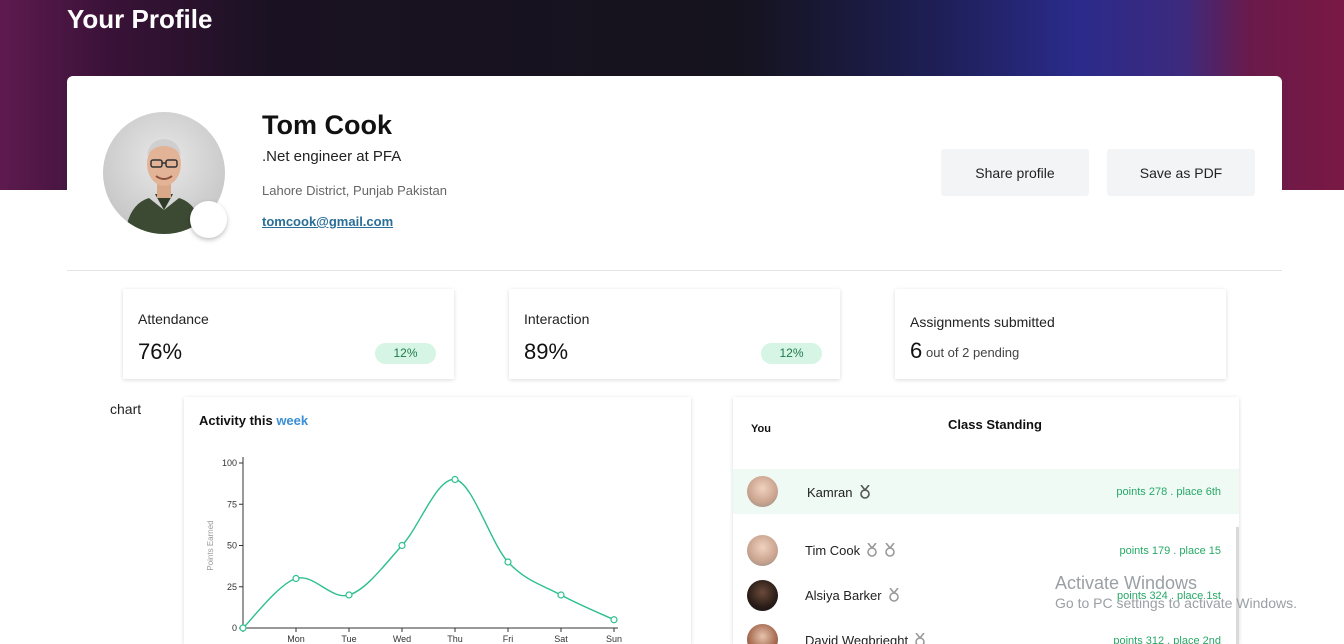 Image resolution: width=1344 pixels, height=644 pixels. I want to click on y-axis-label: Points Earned, so click(210, 545).